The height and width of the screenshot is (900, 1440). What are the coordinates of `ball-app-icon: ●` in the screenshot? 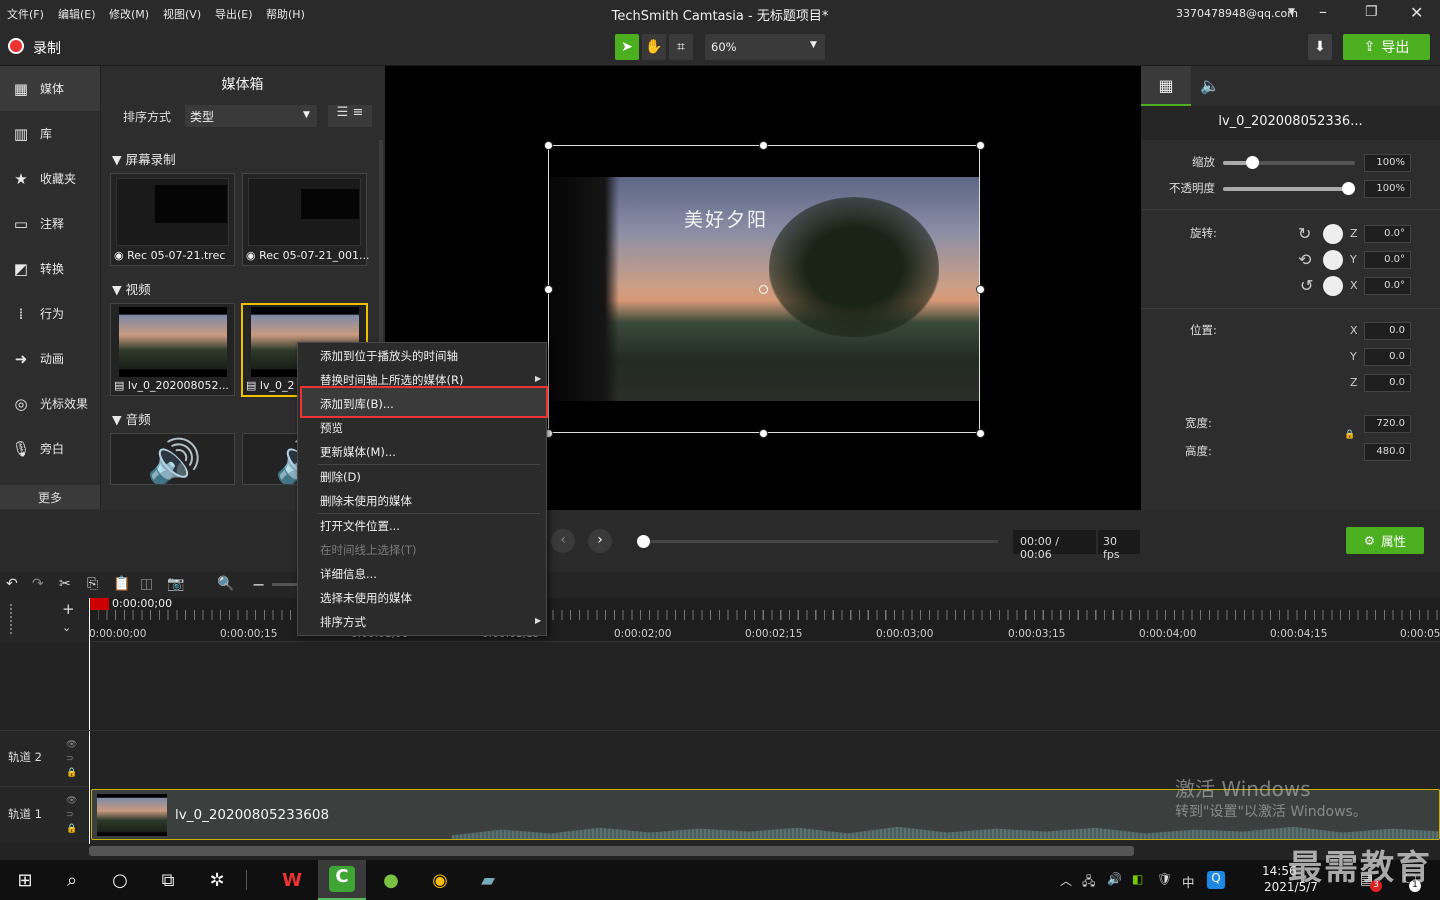 It's located at (391, 880).